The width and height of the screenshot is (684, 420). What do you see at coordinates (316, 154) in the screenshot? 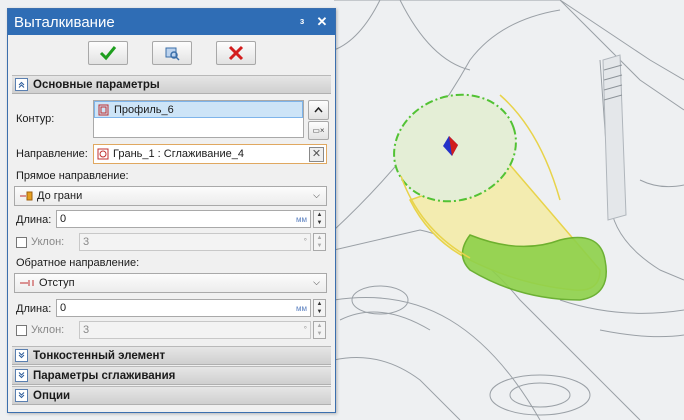
I see `clear-icon: ✕` at bounding box center [316, 154].